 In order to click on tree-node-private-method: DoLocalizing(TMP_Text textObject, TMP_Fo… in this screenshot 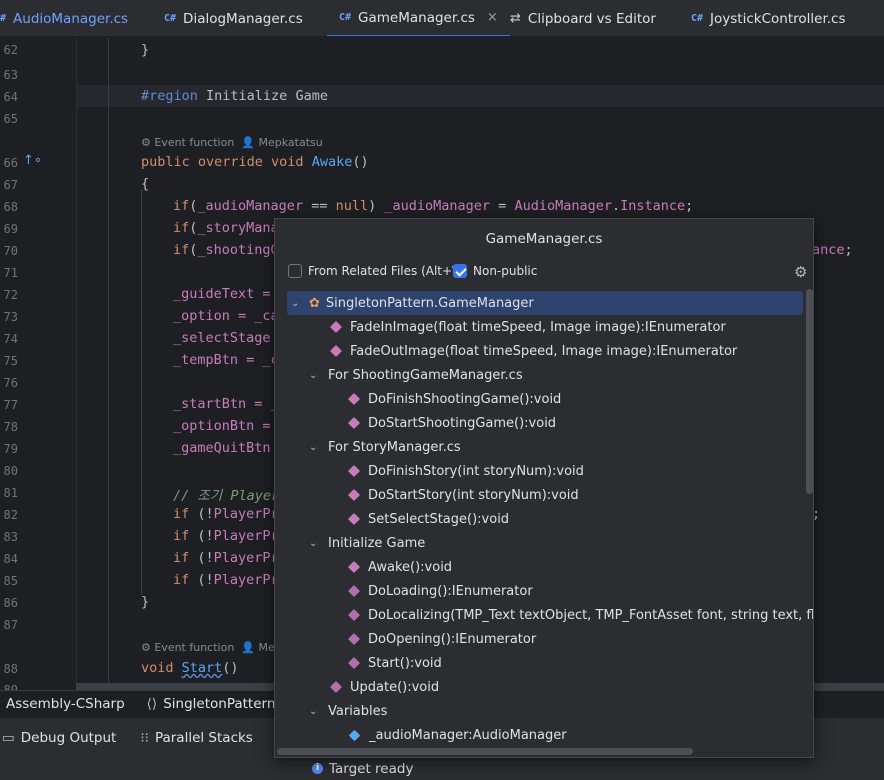, I will do `click(580, 615)`.